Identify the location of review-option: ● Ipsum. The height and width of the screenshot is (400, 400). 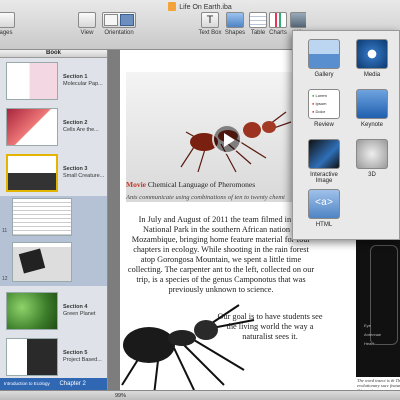
(319, 103).